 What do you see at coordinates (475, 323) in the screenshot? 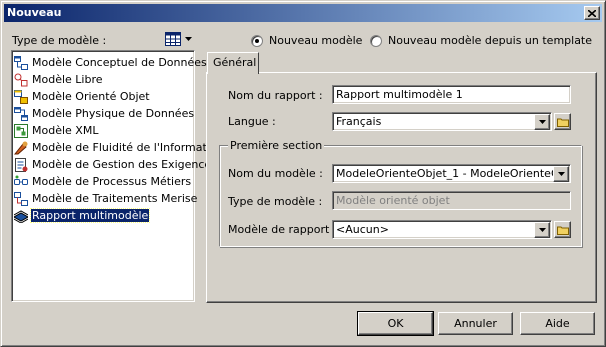
I see `cancel-button: Annuler` at bounding box center [475, 323].